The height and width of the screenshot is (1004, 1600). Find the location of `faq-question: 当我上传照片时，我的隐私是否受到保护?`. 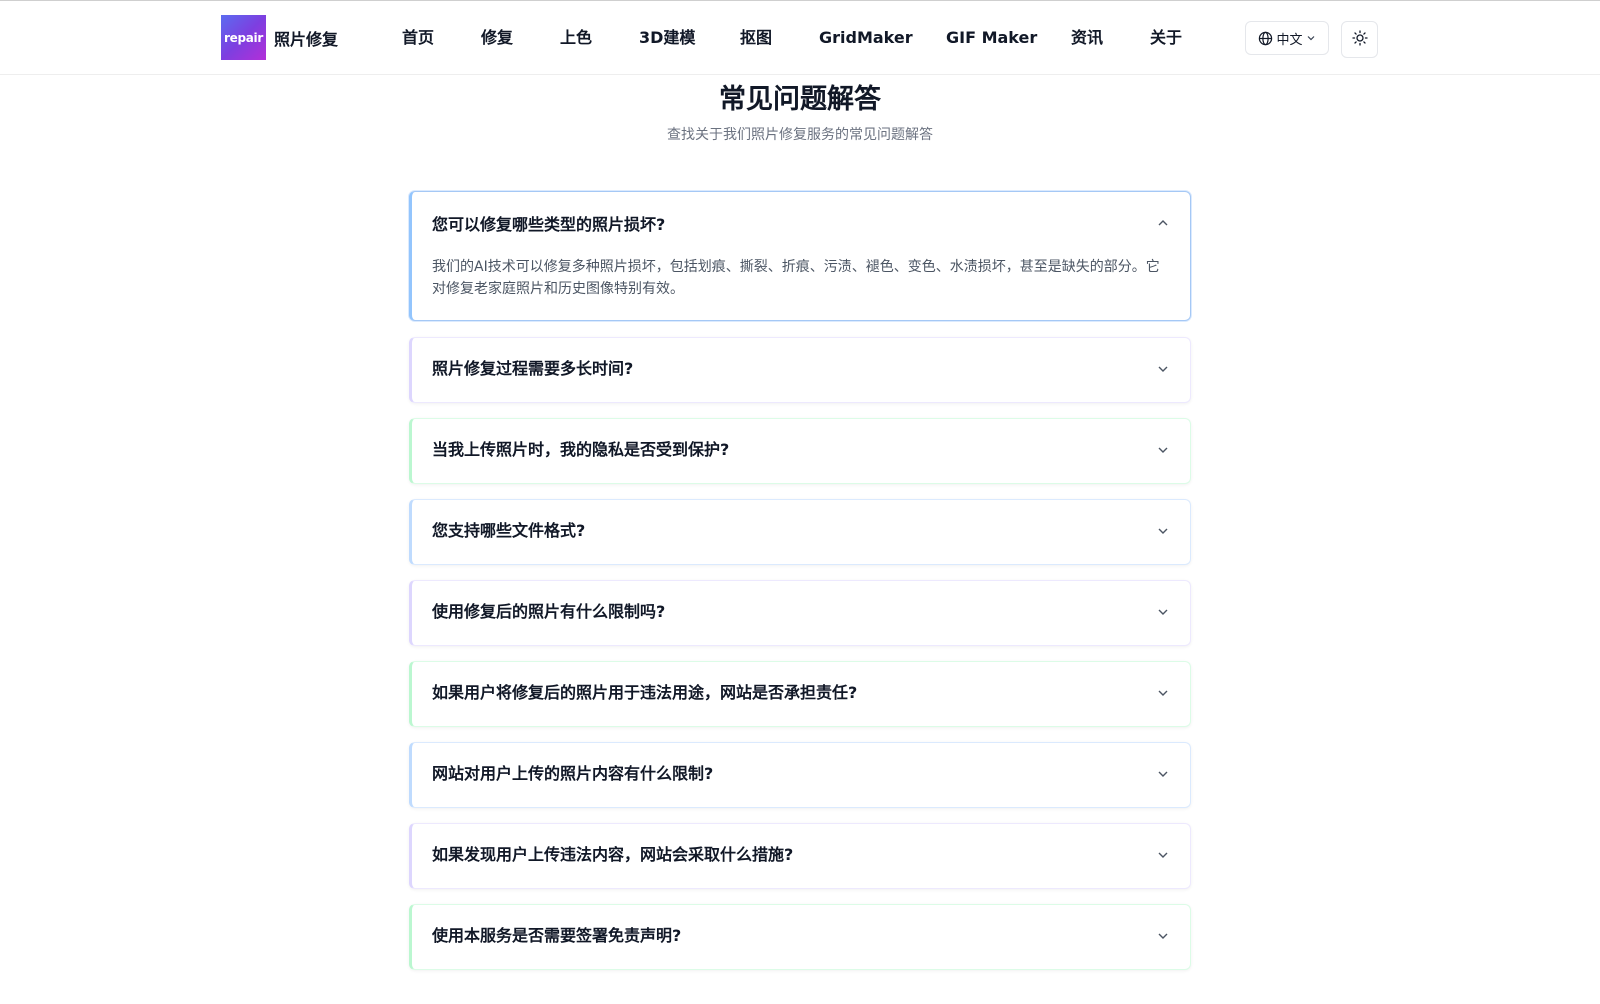

faq-question: 当我上传照片时，我的隐私是否受到保护? is located at coordinates (581, 449).